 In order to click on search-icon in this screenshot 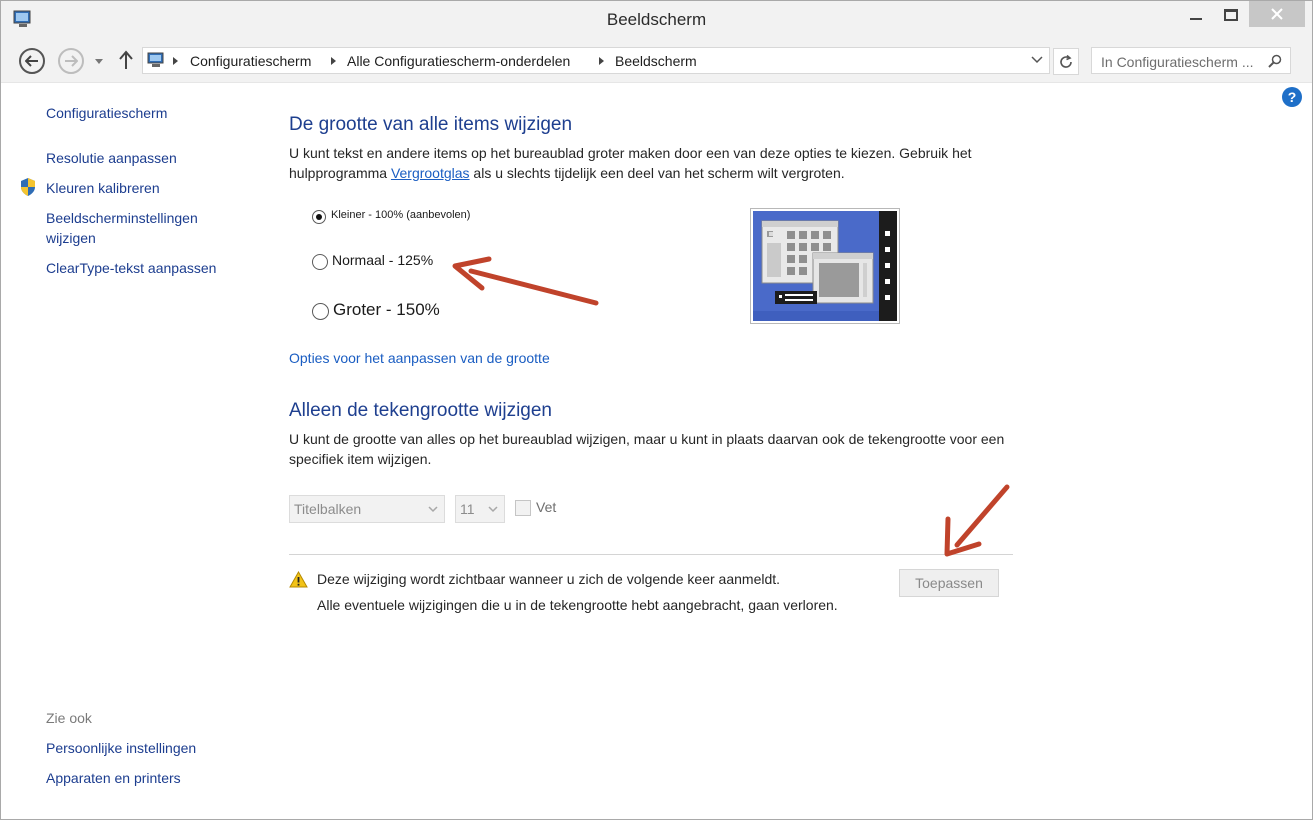, I will do `click(1275, 61)`.